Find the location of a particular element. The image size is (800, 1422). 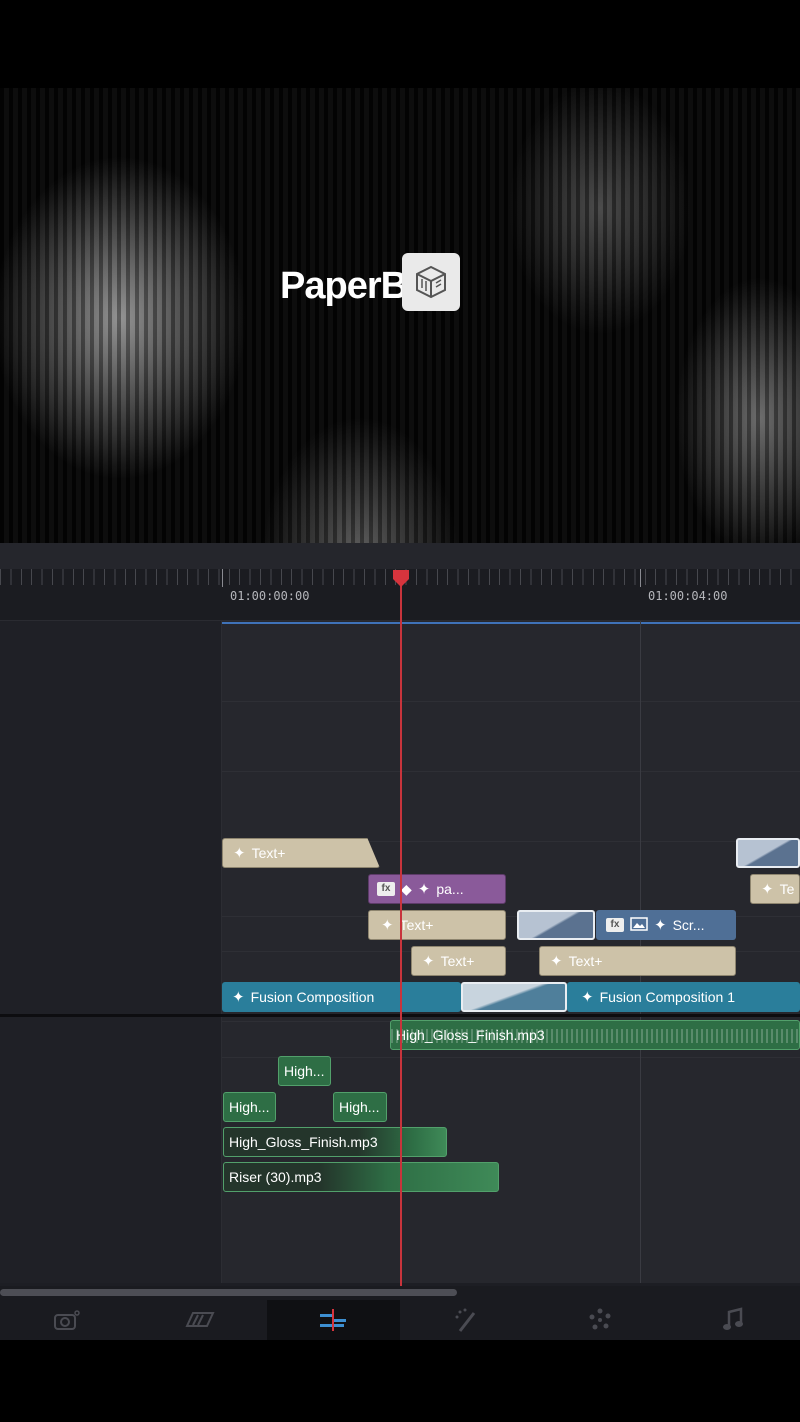

timeline-scrollbar is located at coordinates (400, 1293).